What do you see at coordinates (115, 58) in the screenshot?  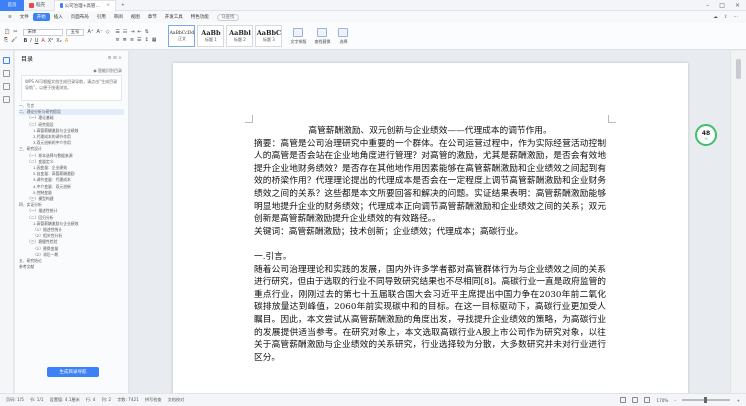 I see `toc-panel-controls: ⚙ ⊟ ×` at bounding box center [115, 58].